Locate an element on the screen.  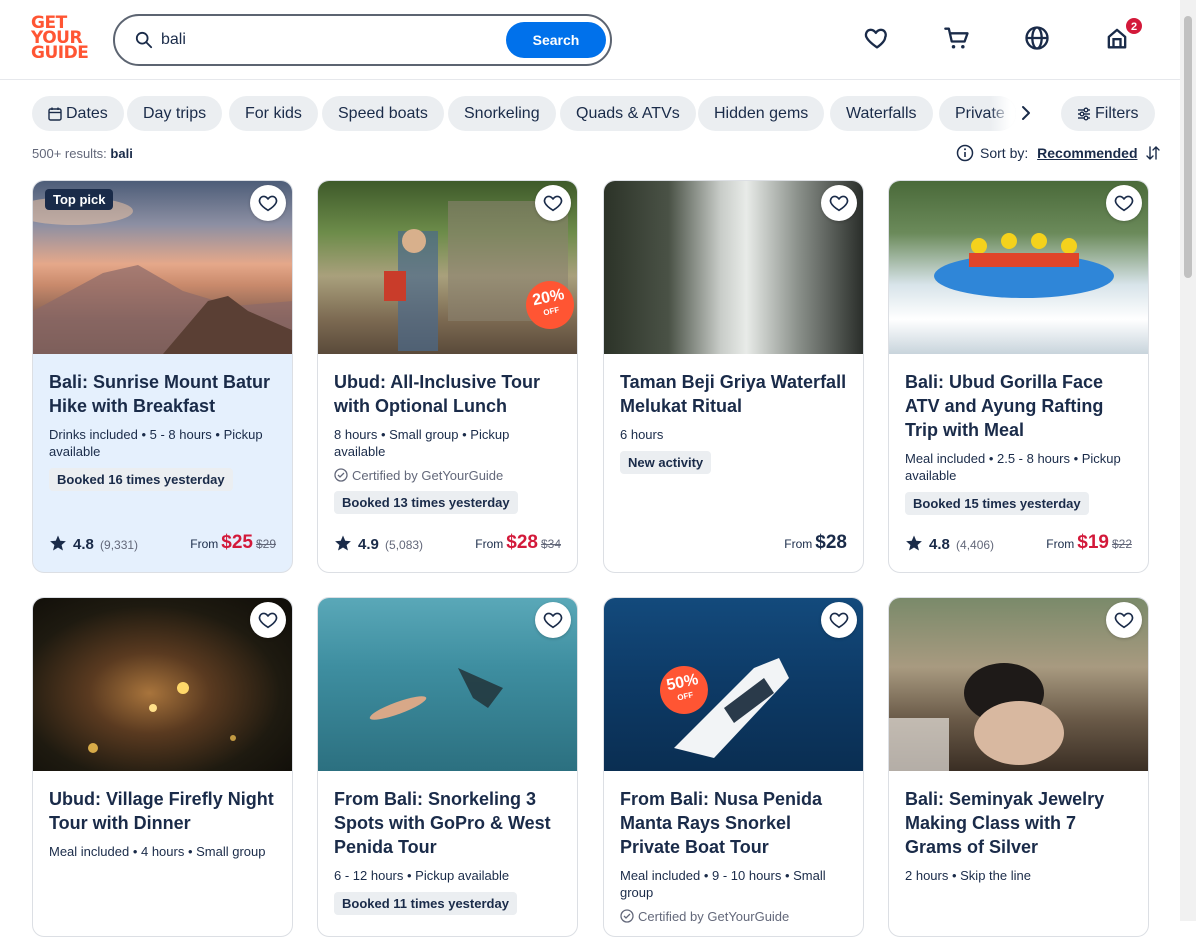
rating: 4.8 (4,406) is located at coordinates (949, 543).